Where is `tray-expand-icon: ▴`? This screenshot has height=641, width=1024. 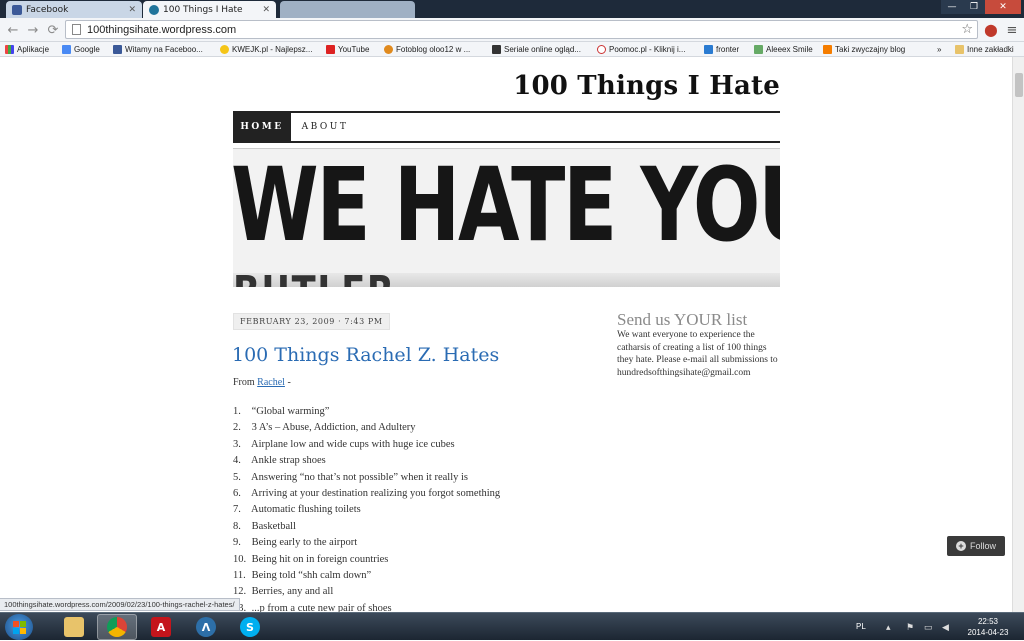
tray-expand-icon: ▴ is located at coordinates (888, 627).